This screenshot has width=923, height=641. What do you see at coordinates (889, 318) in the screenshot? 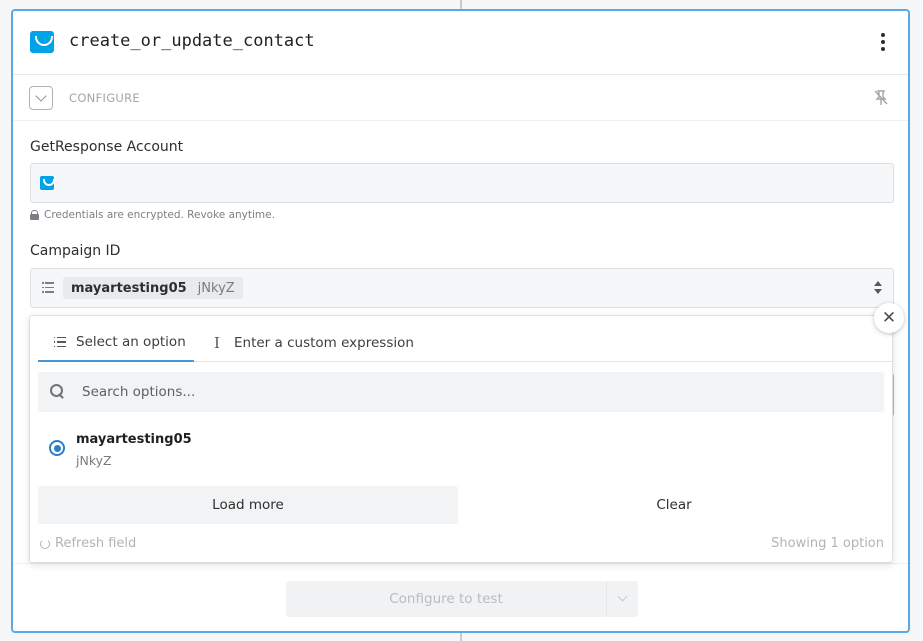
I see `close-icon: ✕` at bounding box center [889, 318].